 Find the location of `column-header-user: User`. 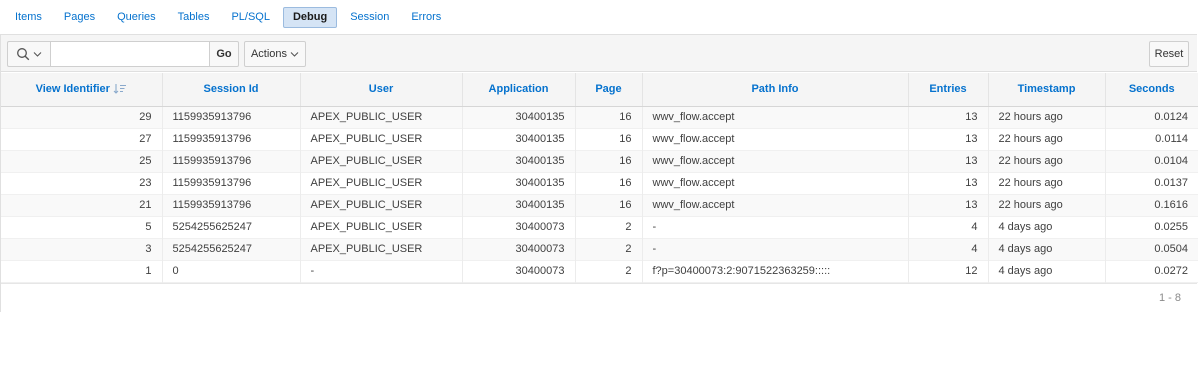

column-header-user: User is located at coordinates (381, 90).